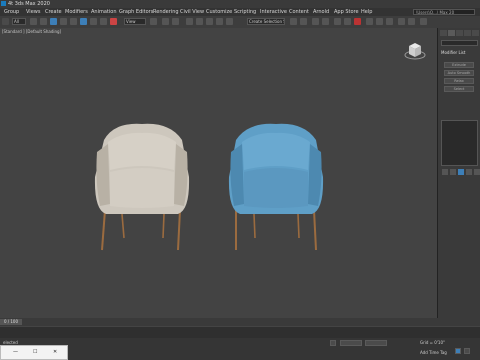 The height and width of the screenshot is (360, 480). What do you see at coordinates (333, 343) in the screenshot?
I see `lock-selection-icon` at bounding box center [333, 343].